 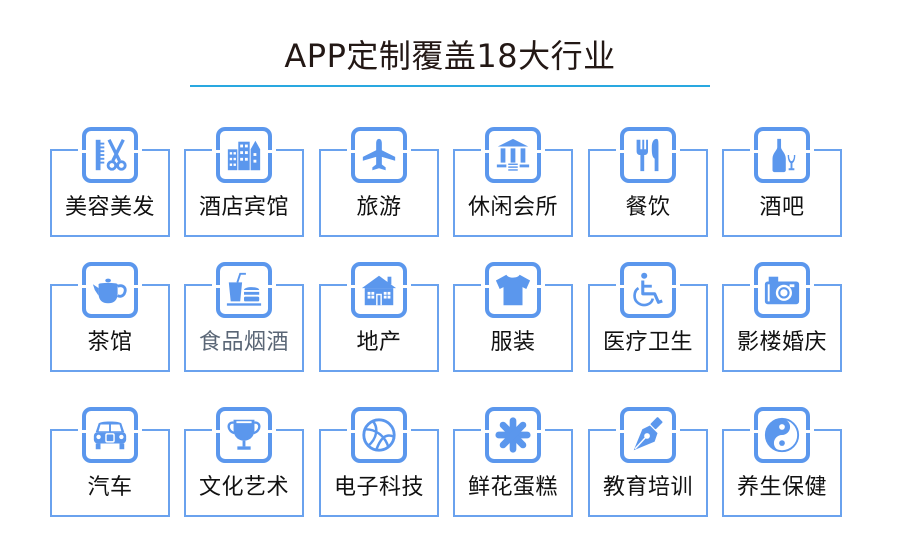 I want to click on industry-tile: 电子科技, so click(x=379, y=463).